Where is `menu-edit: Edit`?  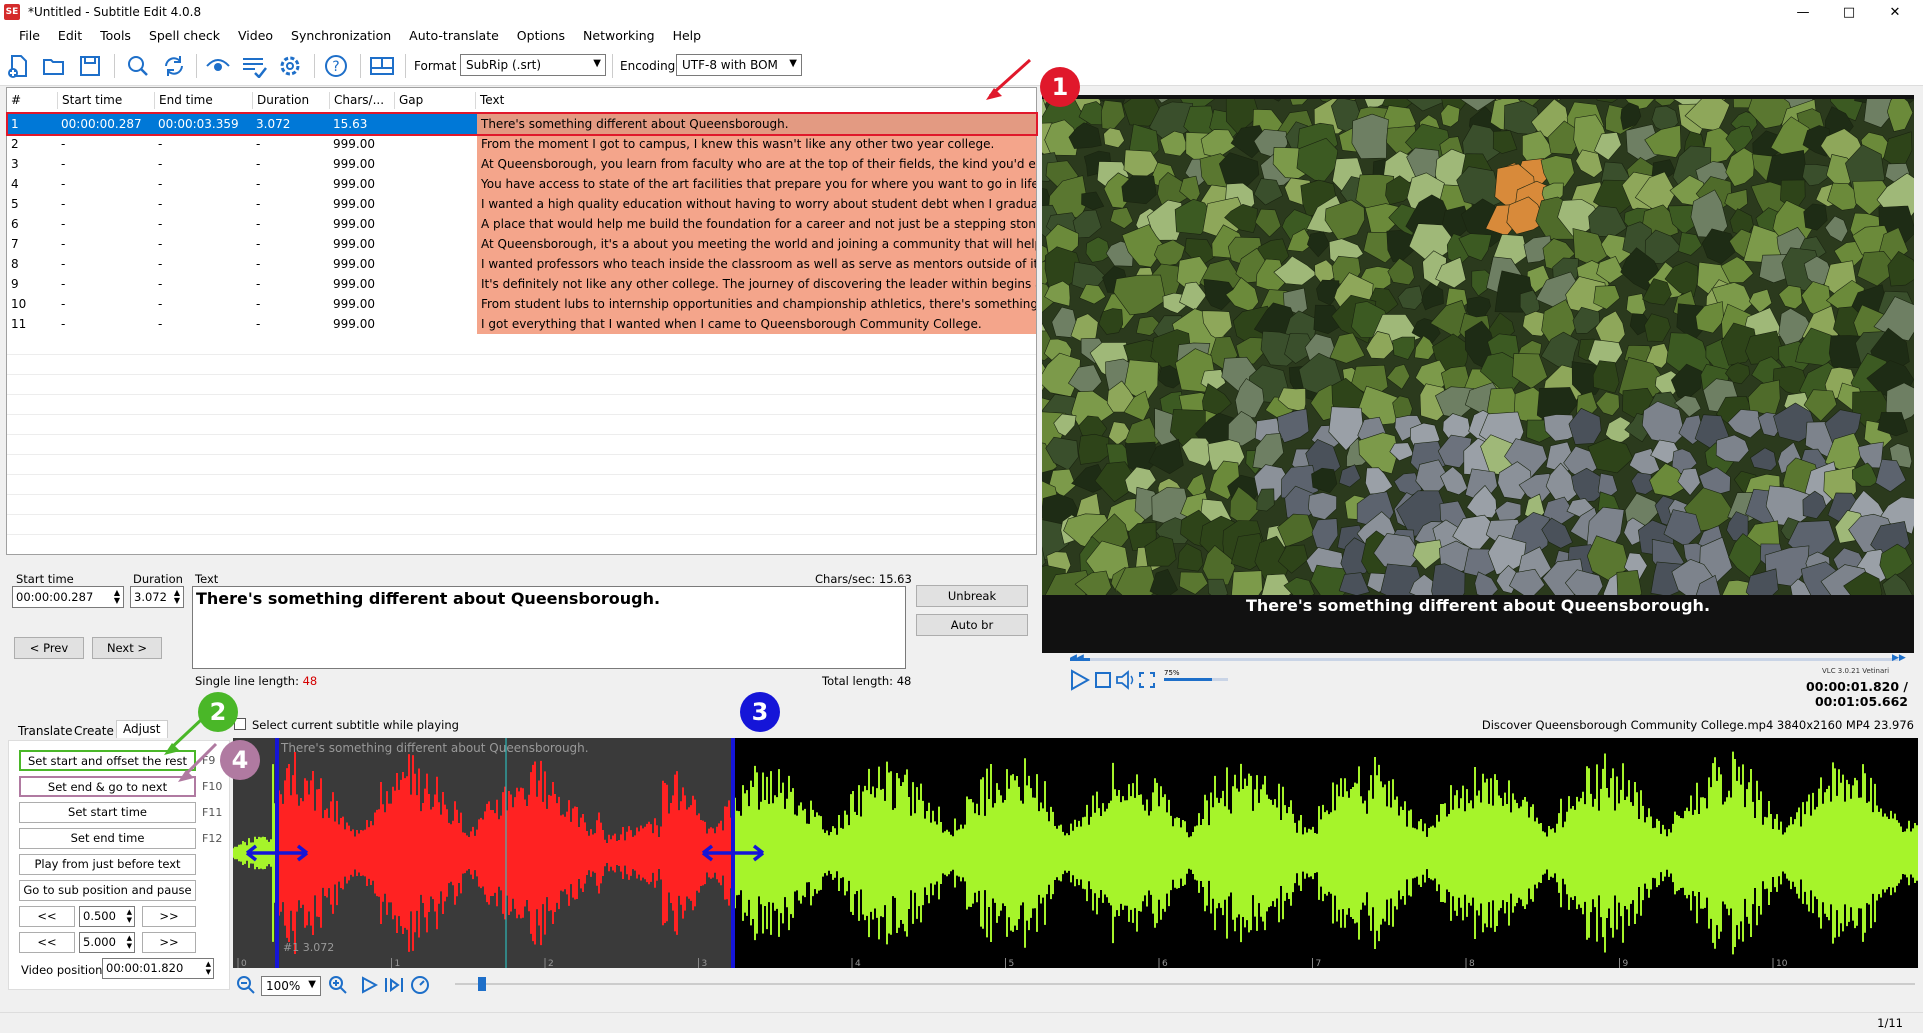 menu-edit: Edit is located at coordinates (70, 35).